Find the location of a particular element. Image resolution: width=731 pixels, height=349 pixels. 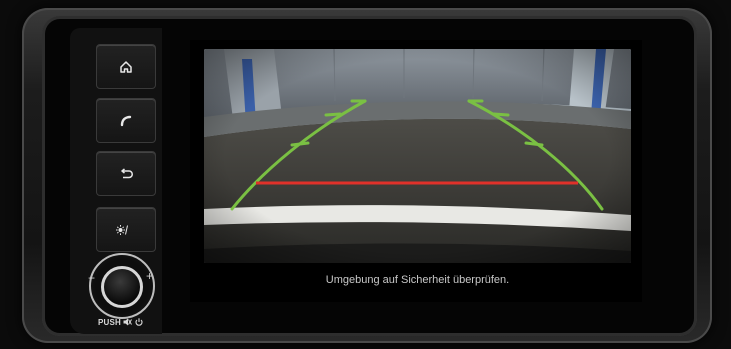

home-icon is located at coordinates (126, 67).